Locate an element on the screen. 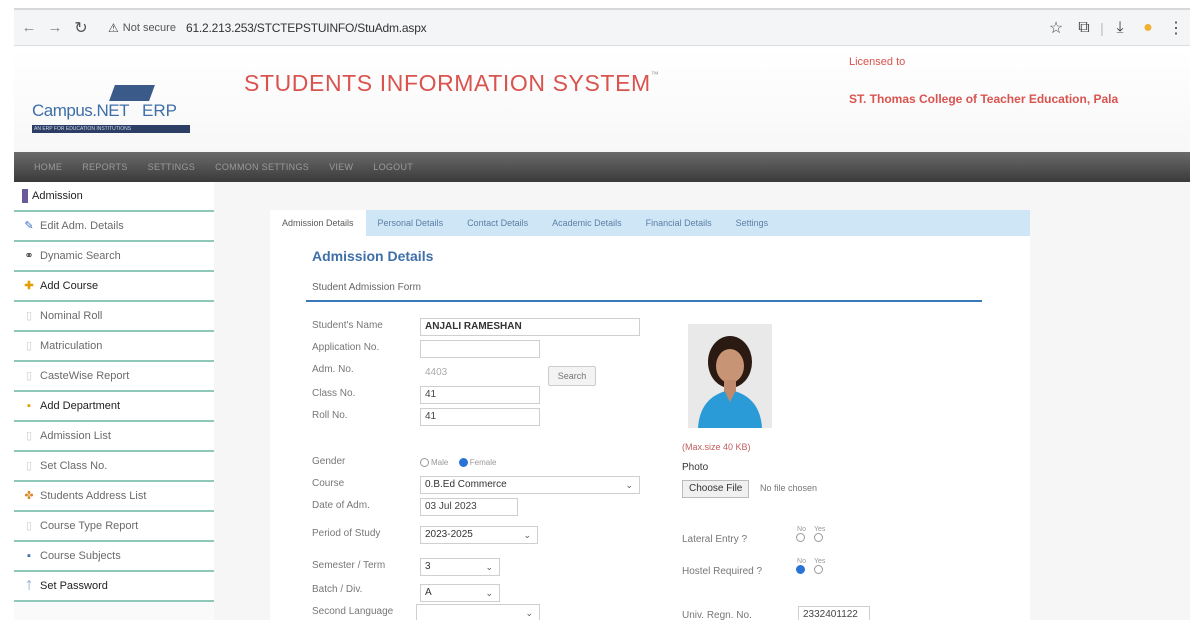  adm-no-label: Adm. No. is located at coordinates (333, 369).